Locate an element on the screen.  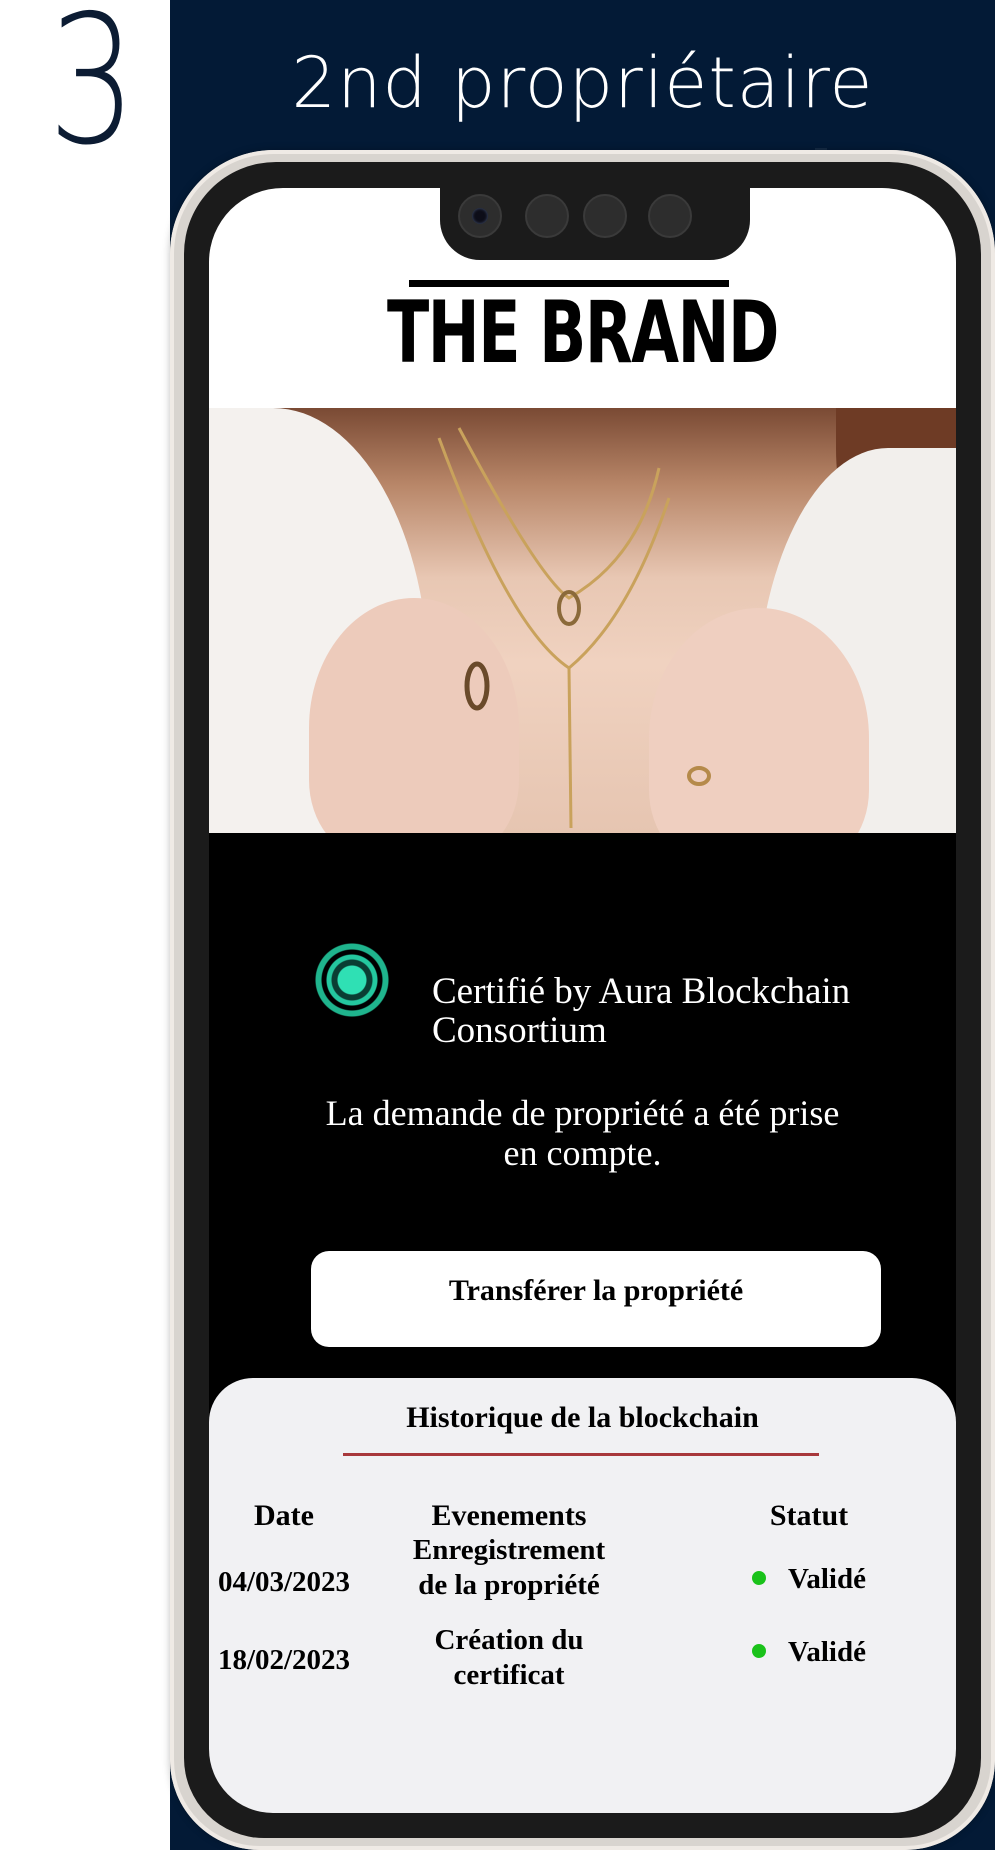
row-event-line-2: de la propriété is located at coordinates (509, 1585).